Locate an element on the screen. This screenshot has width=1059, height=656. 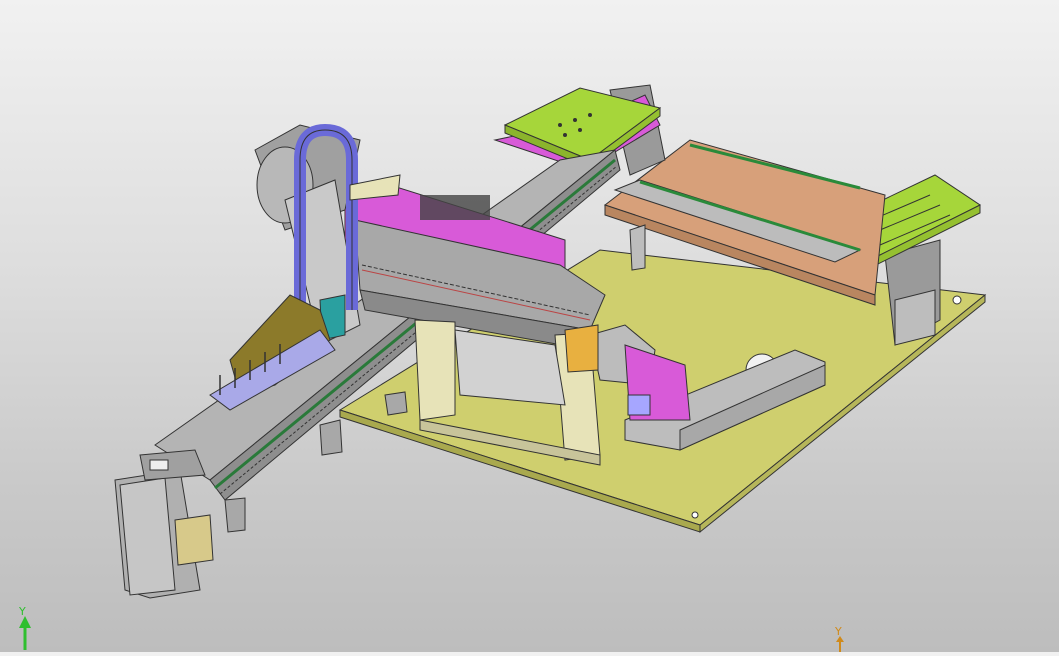
orientation-triad-icon: Y is located at coordinates (27, 628).